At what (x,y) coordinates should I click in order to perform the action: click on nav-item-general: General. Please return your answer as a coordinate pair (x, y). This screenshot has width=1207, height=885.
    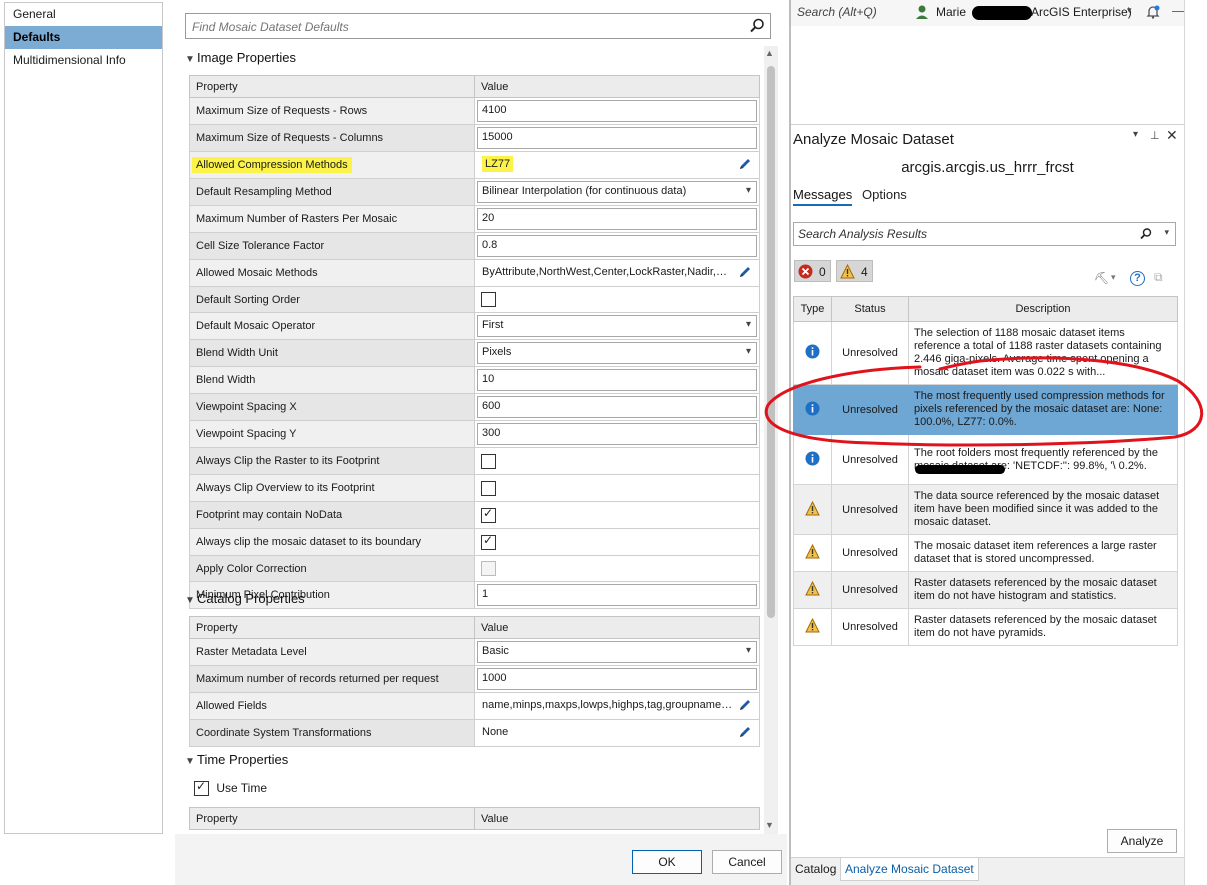
    Looking at the image, I should click on (83, 14).